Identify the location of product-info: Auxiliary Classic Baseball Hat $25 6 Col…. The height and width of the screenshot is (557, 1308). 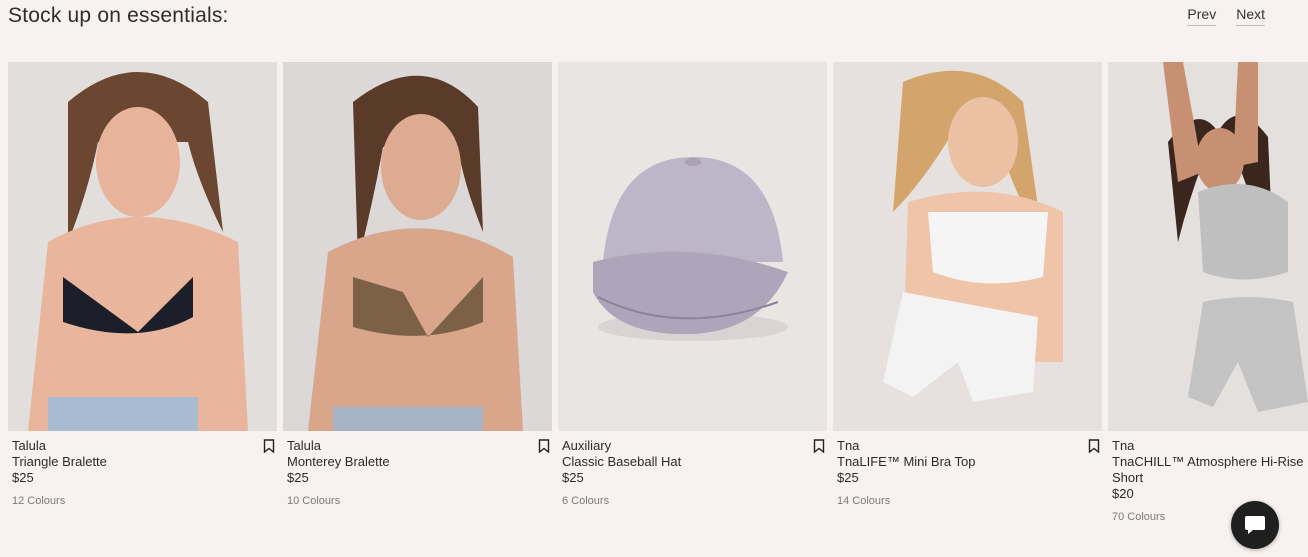
(692, 470).